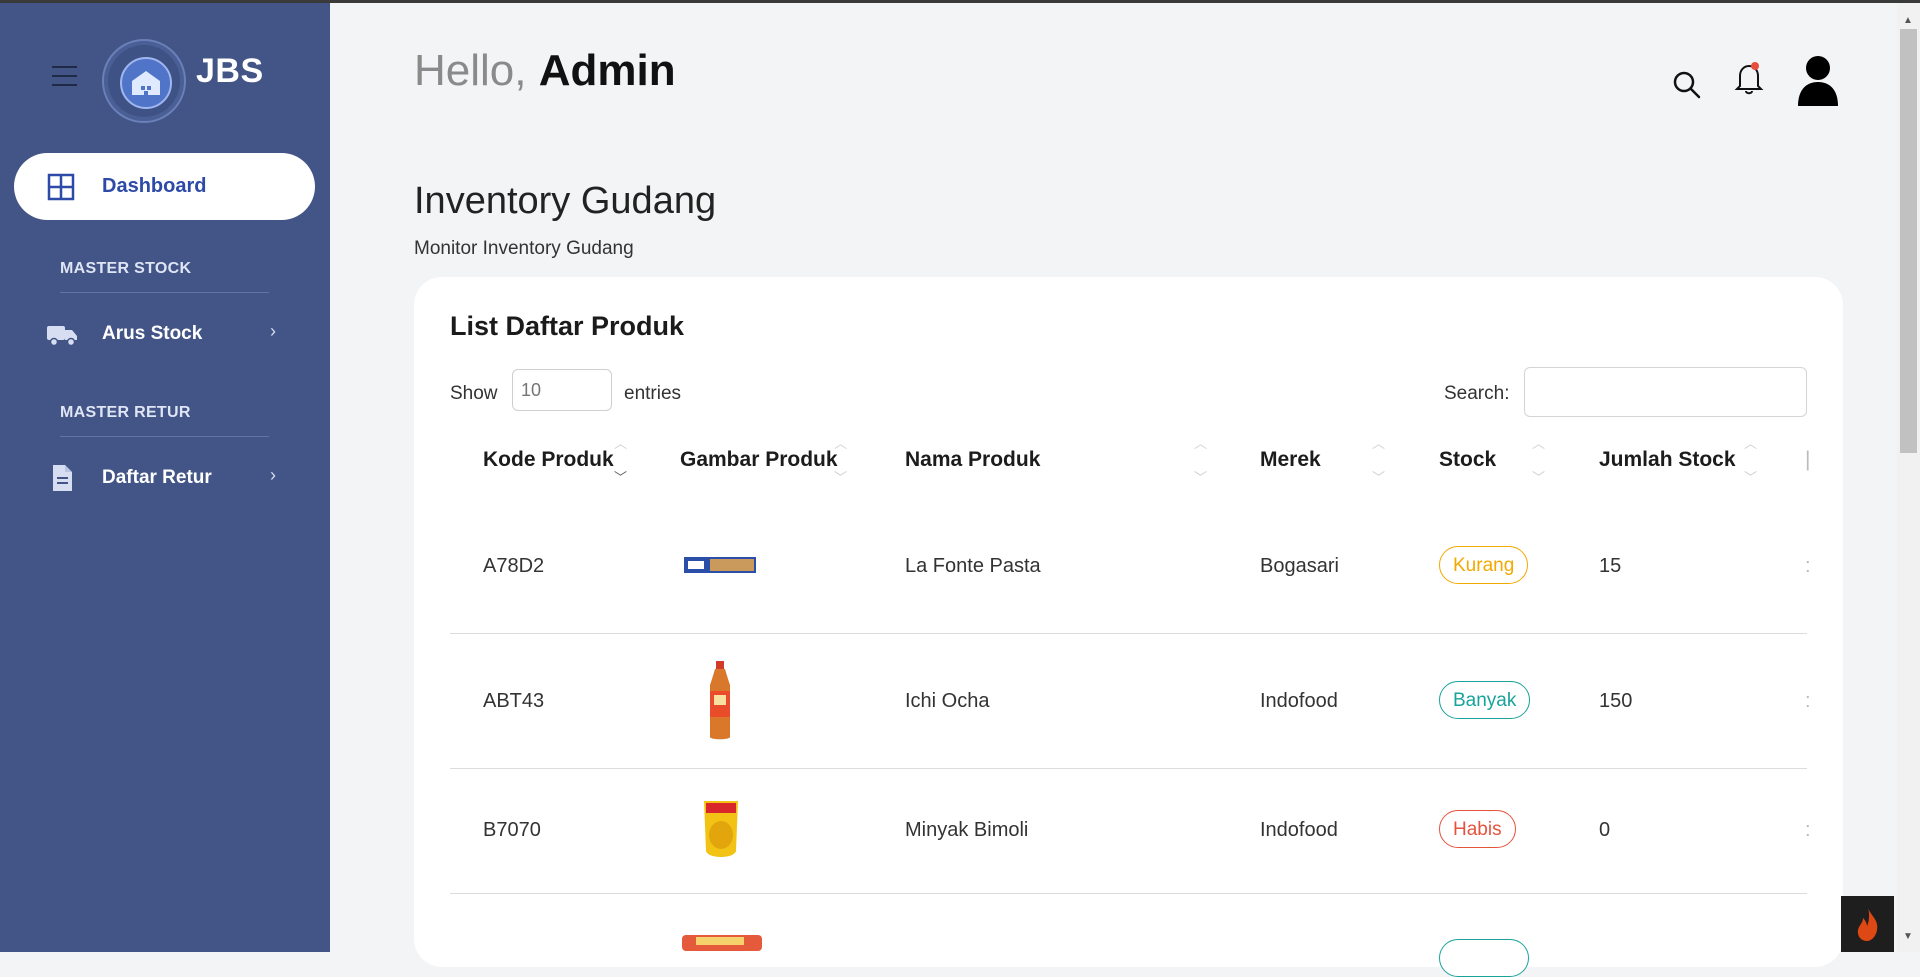  Describe the element at coordinates (1467, 460) in the screenshot. I see `column-header-stock: Stock` at that location.